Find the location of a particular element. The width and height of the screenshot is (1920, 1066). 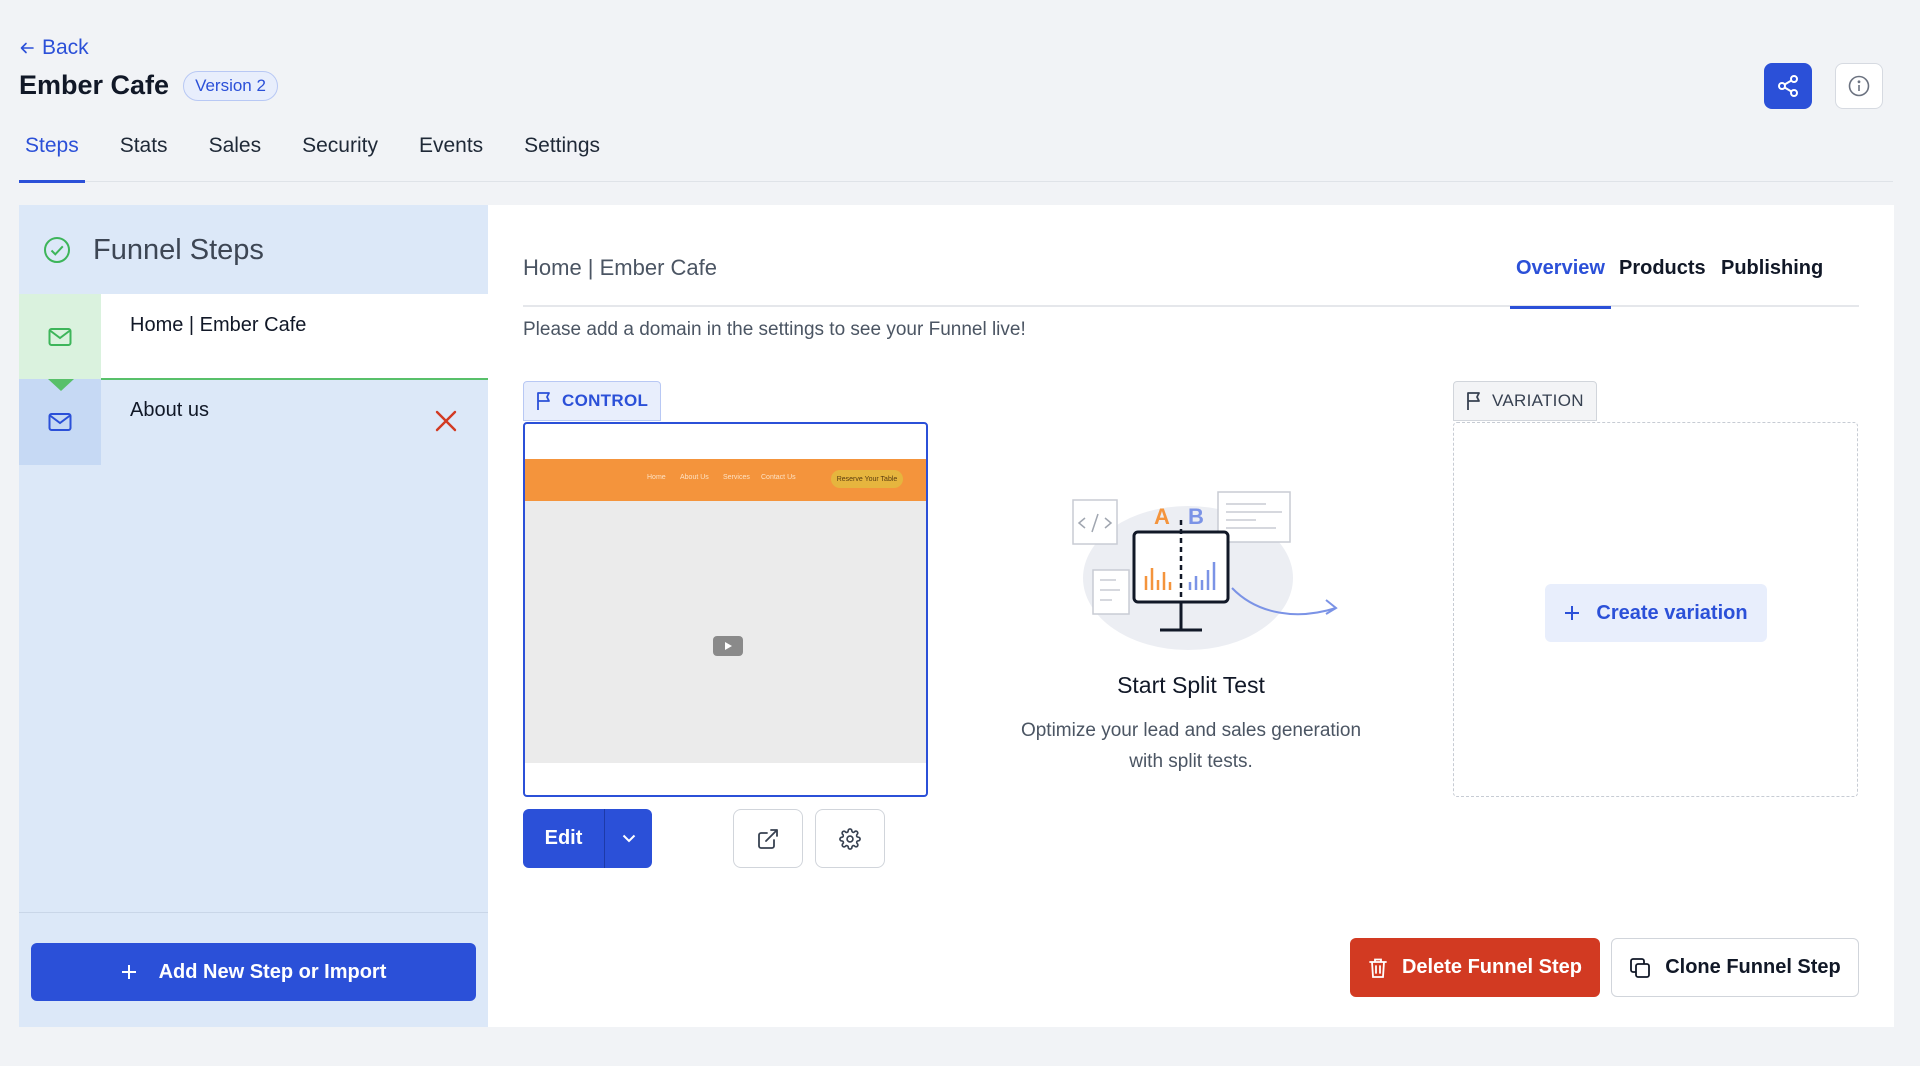

step-item-about: About us is located at coordinates (253, 422).